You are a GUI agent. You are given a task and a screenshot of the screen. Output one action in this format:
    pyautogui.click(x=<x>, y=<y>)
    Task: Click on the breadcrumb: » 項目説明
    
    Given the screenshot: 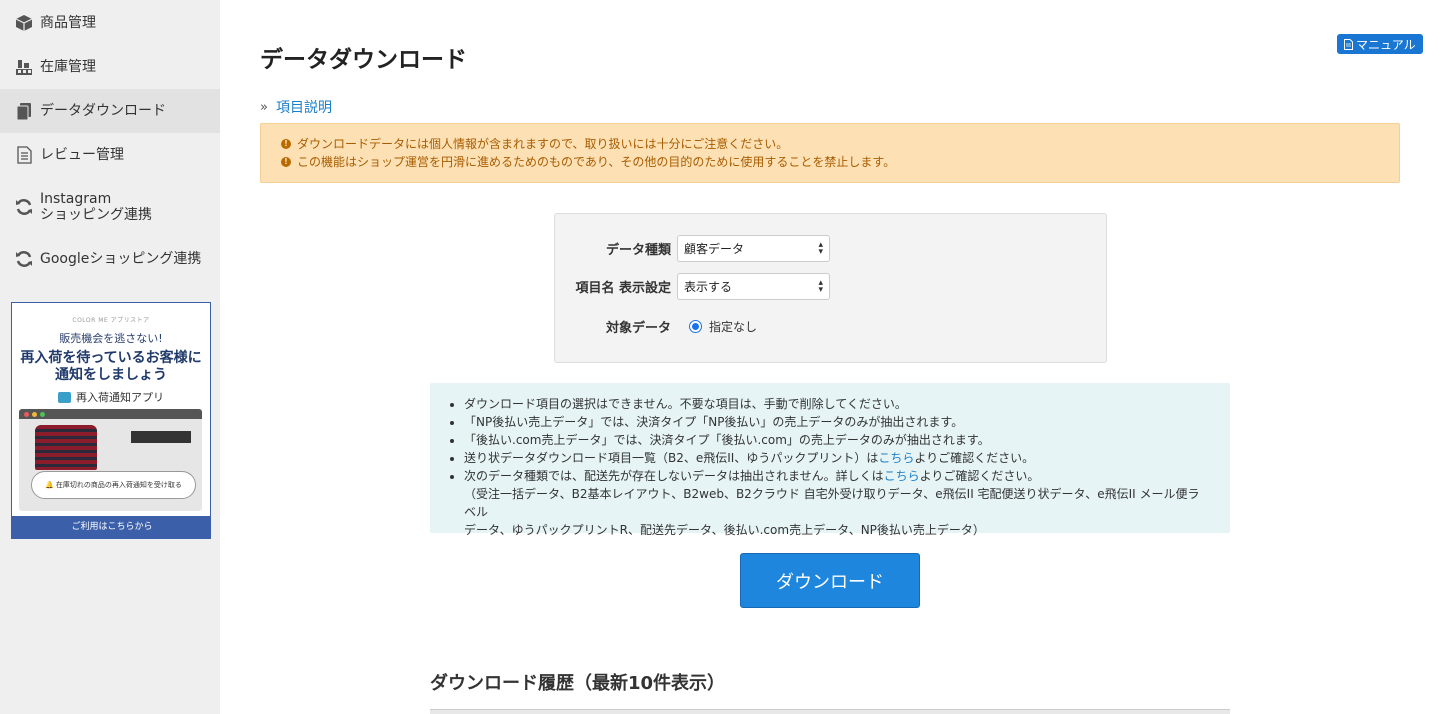 What is the action you would take?
    pyautogui.click(x=296, y=107)
    